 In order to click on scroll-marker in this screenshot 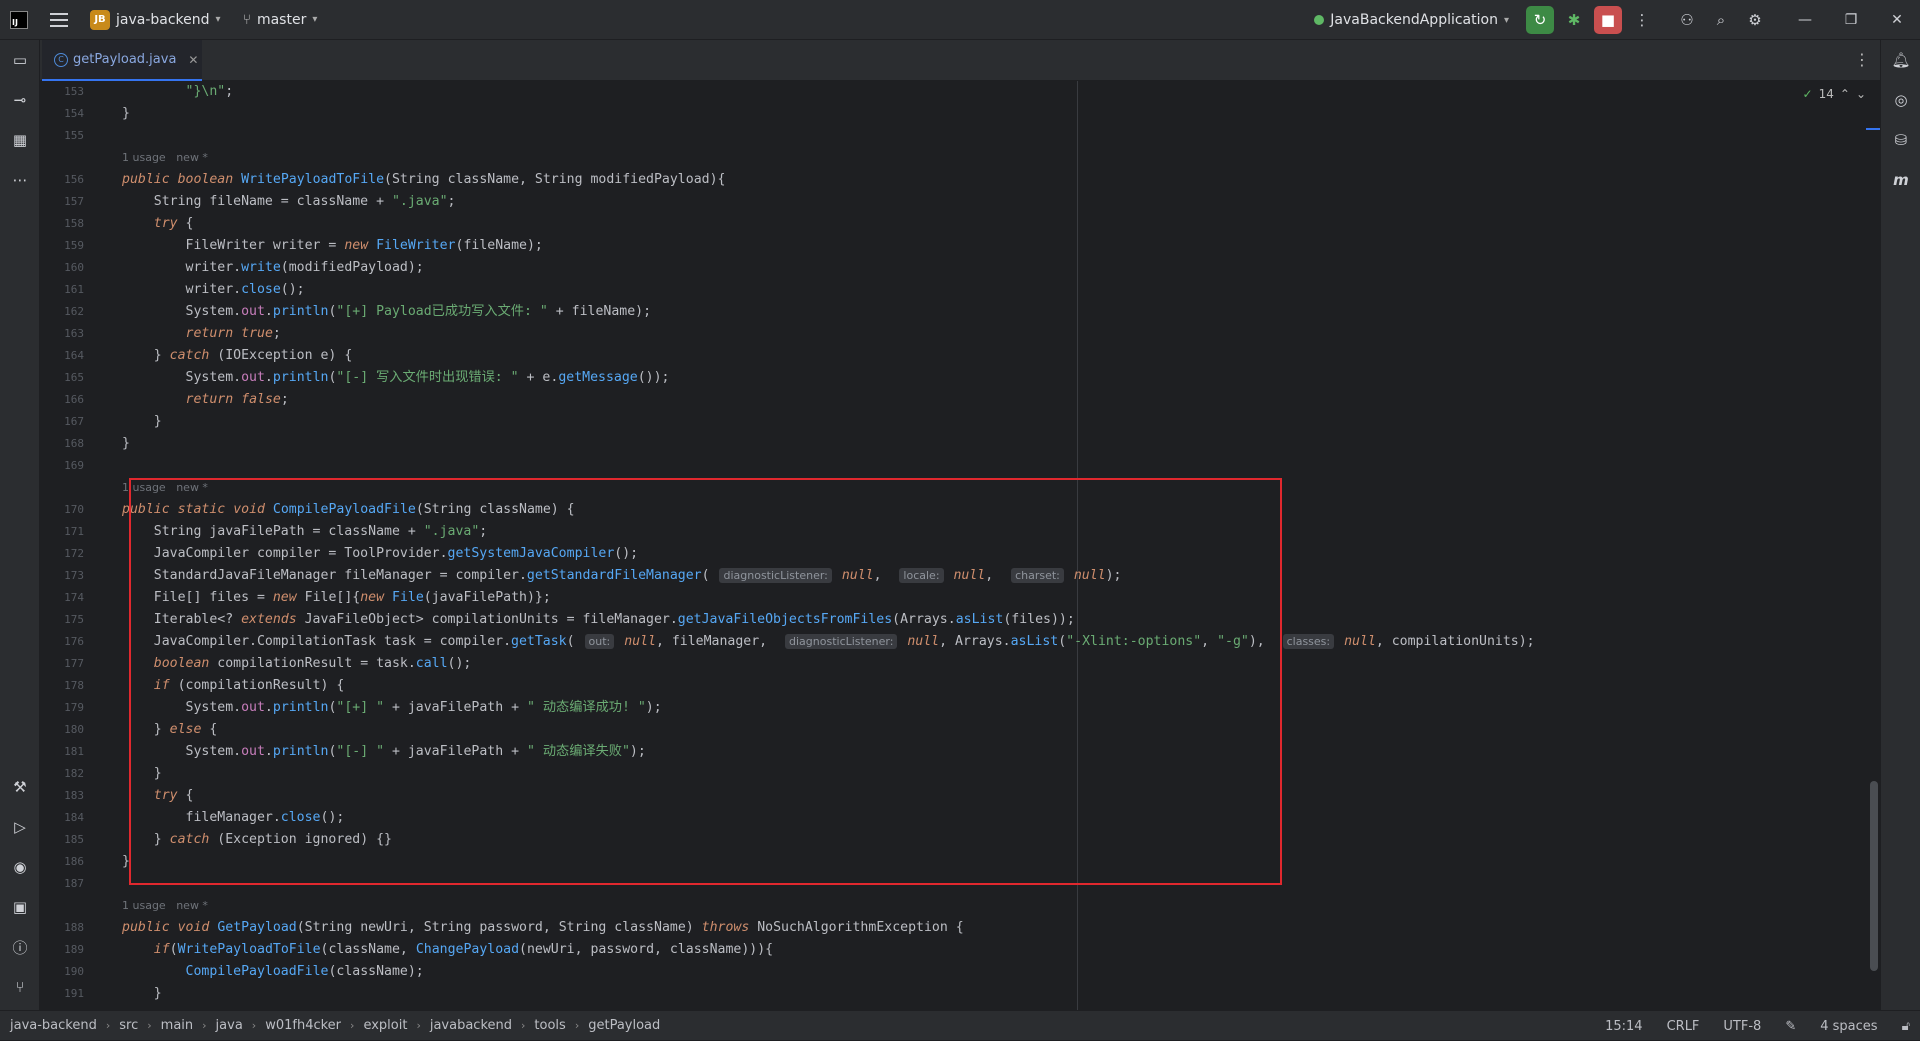, I will do `click(1873, 129)`.